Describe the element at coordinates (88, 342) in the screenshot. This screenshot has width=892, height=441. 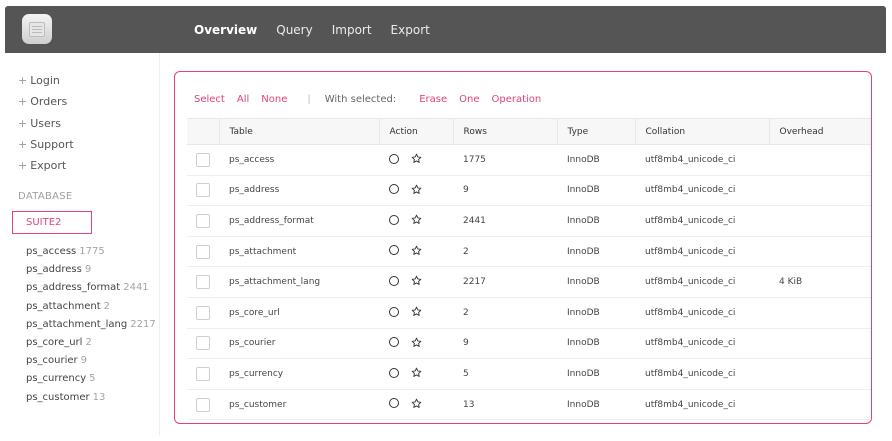
I see `table-count: 2` at that location.